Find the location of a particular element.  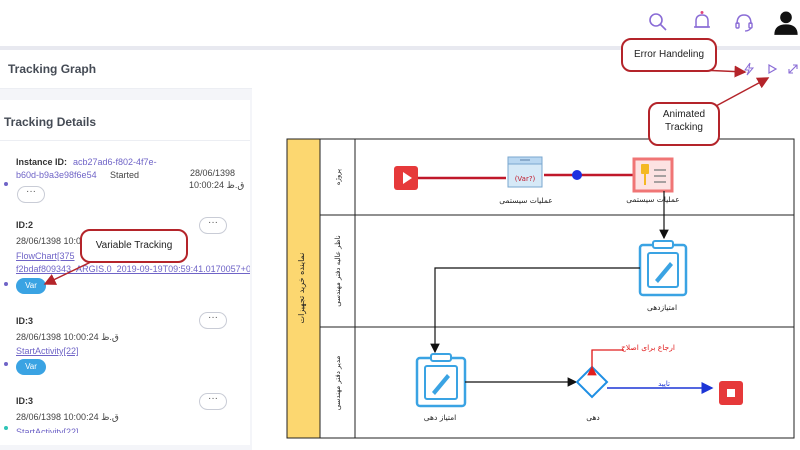

gateway-label: دهی is located at coordinates (593, 417).